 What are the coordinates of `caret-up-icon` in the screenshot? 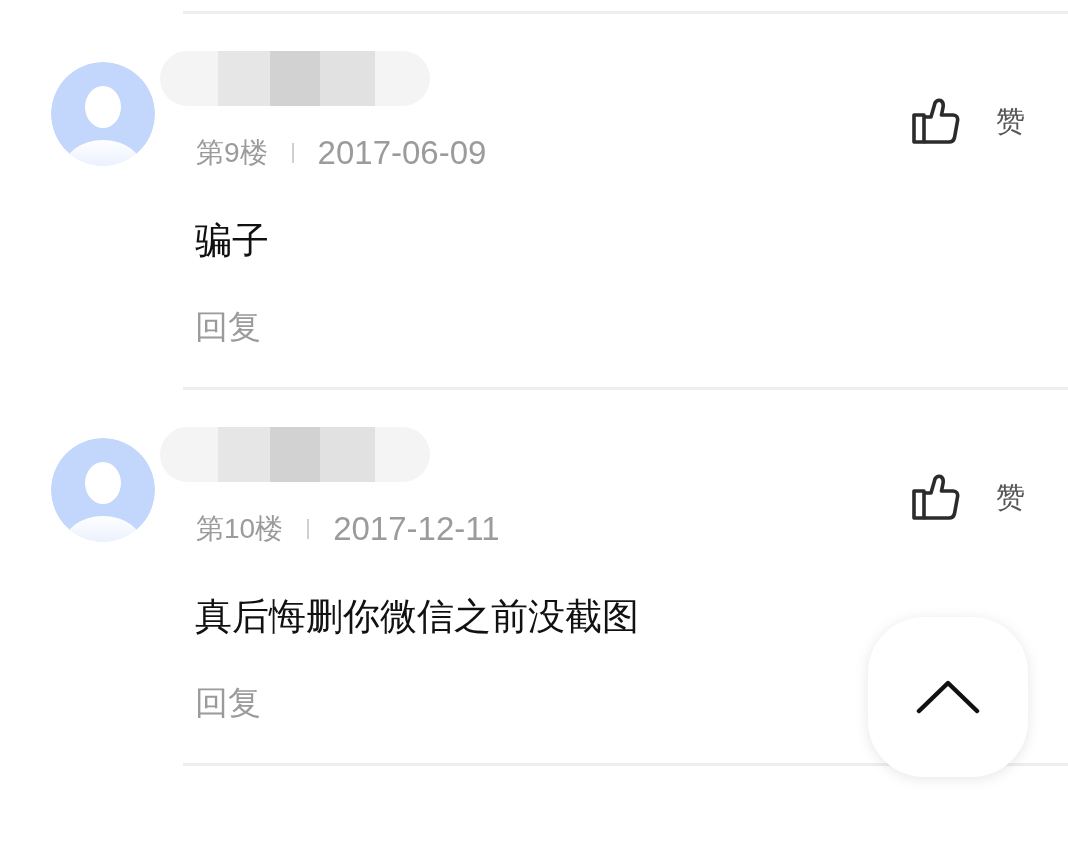 It's located at (948, 697).